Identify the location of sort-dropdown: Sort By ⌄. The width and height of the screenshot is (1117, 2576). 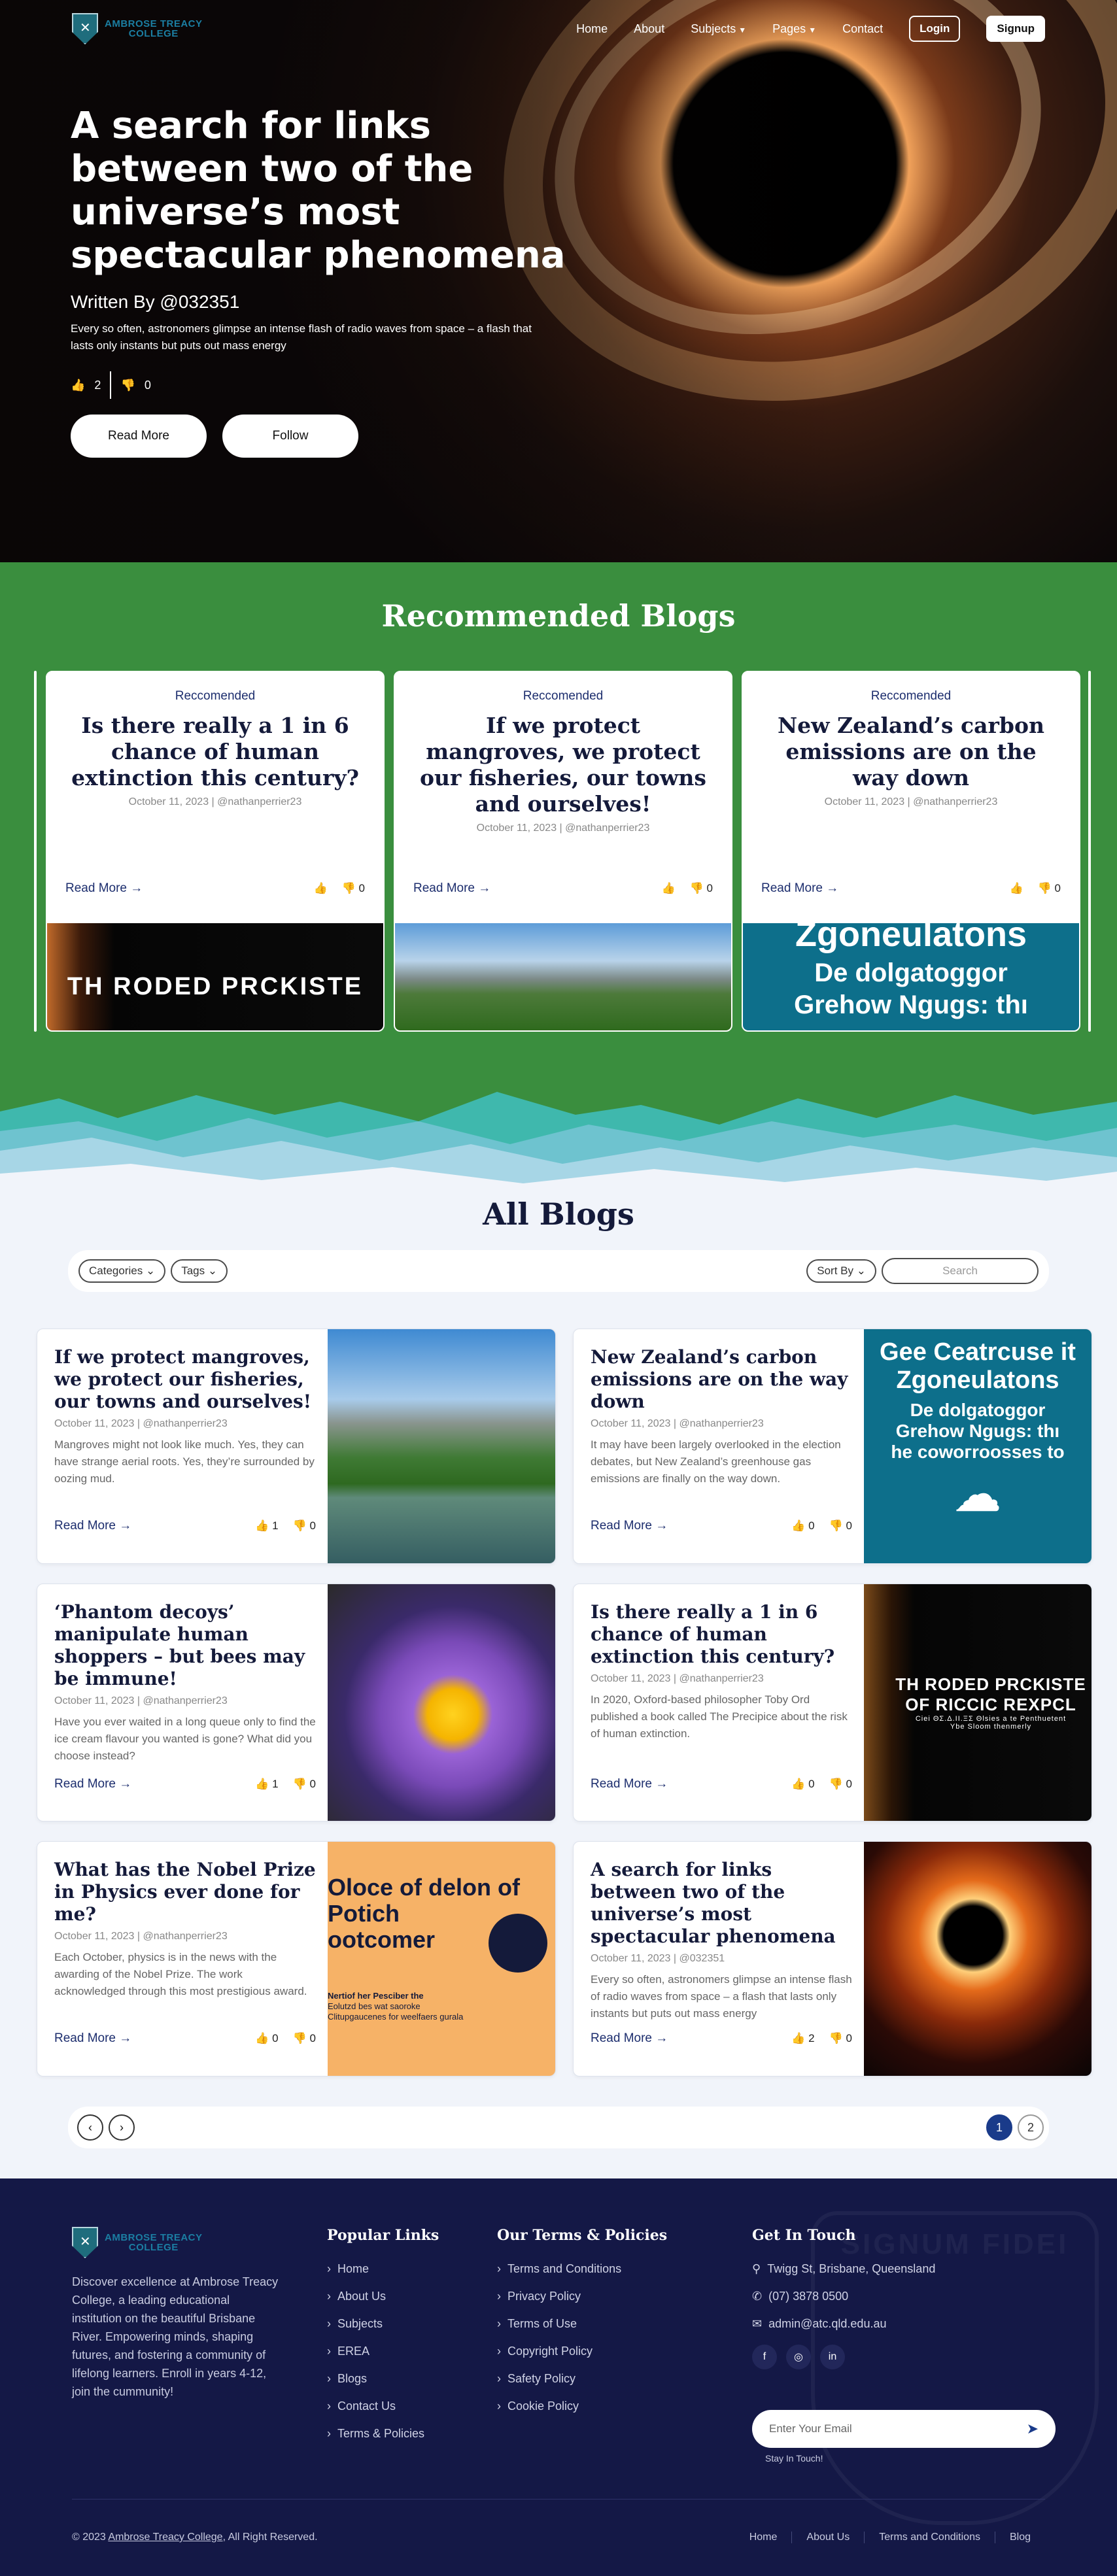
(841, 1271).